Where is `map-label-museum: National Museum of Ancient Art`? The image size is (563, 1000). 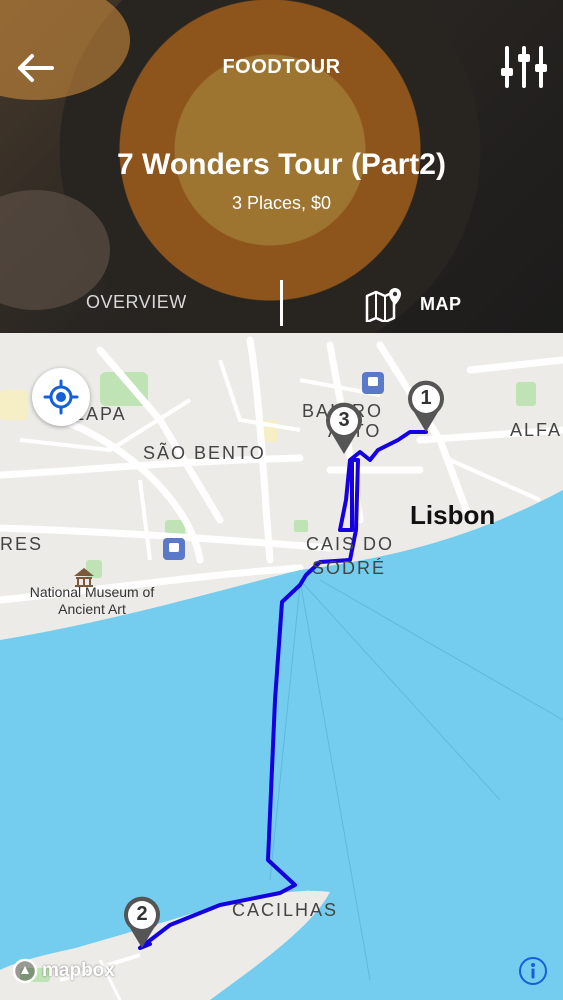
map-label-museum: National Museum of Ancient Art is located at coordinates (92, 600).